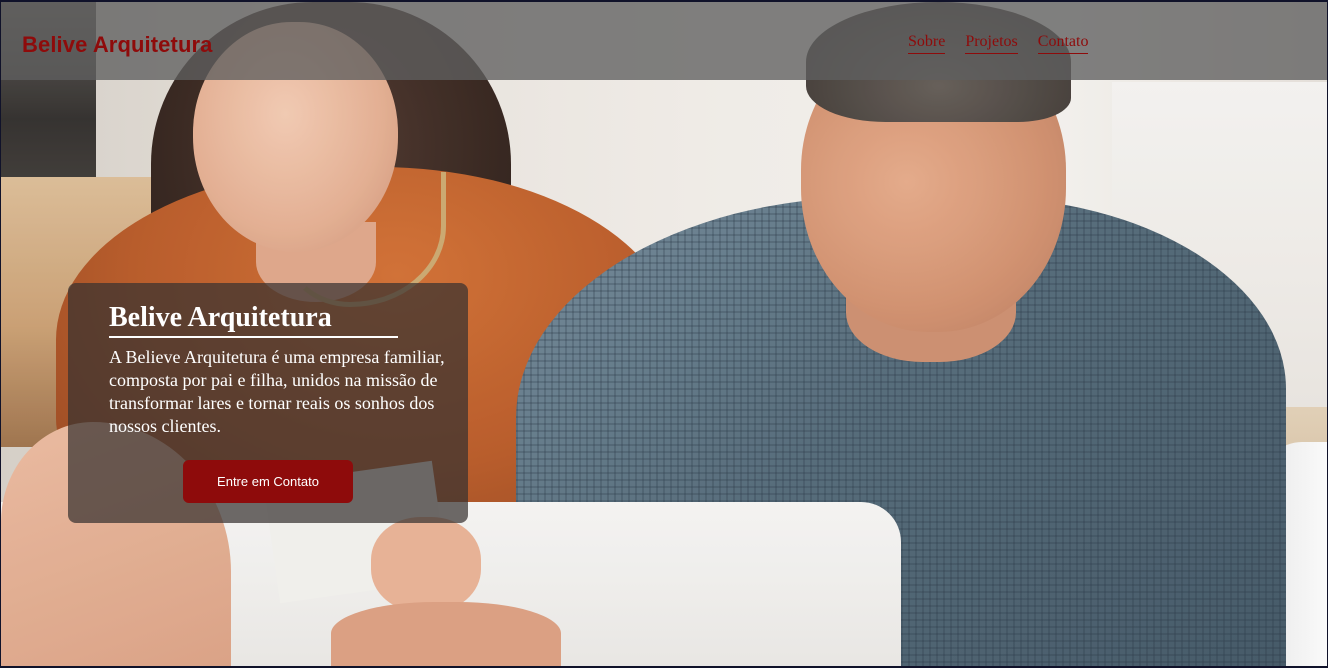  I want to click on nav-link-contato: Contato, so click(1063, 43).